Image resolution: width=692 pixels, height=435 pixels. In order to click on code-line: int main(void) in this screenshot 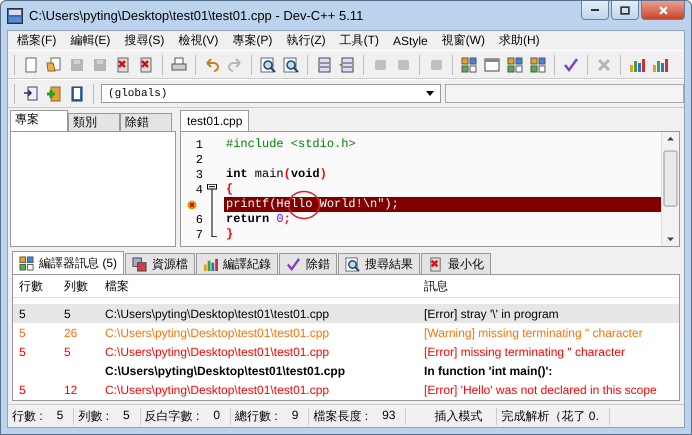, I will do `click(276, 174)`.